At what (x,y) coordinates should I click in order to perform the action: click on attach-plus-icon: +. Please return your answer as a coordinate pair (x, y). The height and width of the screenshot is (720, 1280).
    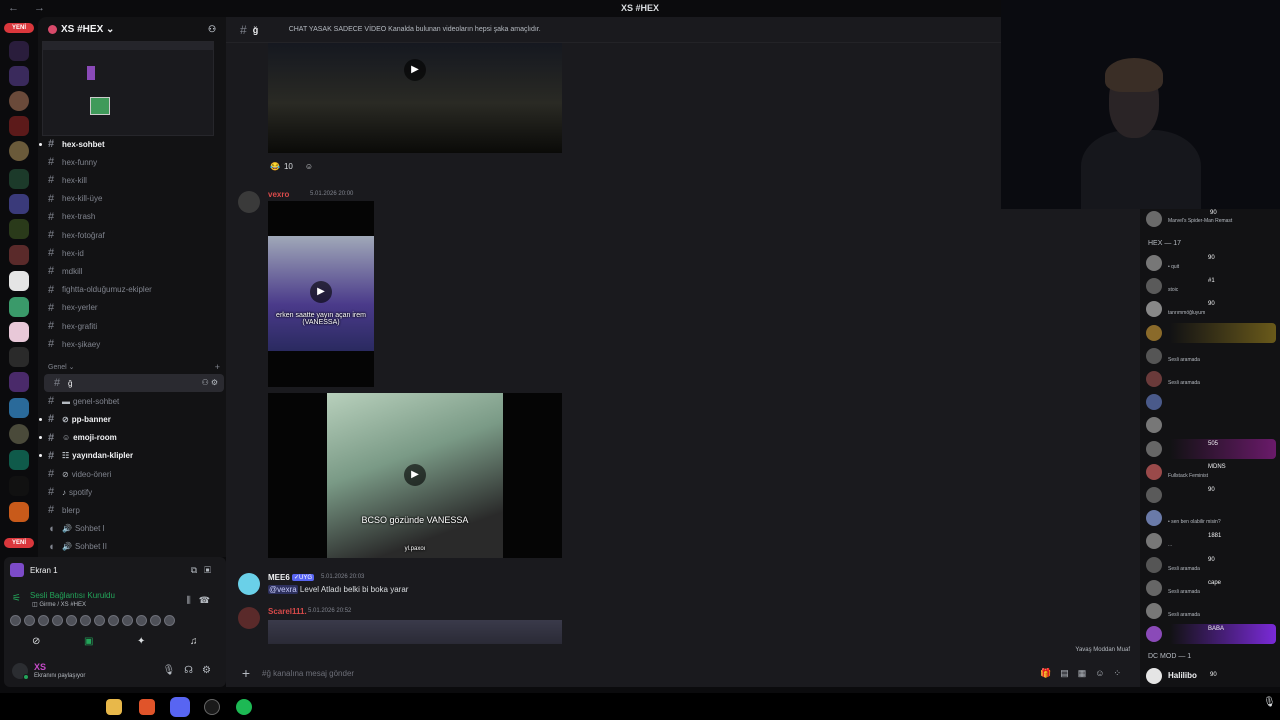
    Looking at the image, I should click on (246, 673).